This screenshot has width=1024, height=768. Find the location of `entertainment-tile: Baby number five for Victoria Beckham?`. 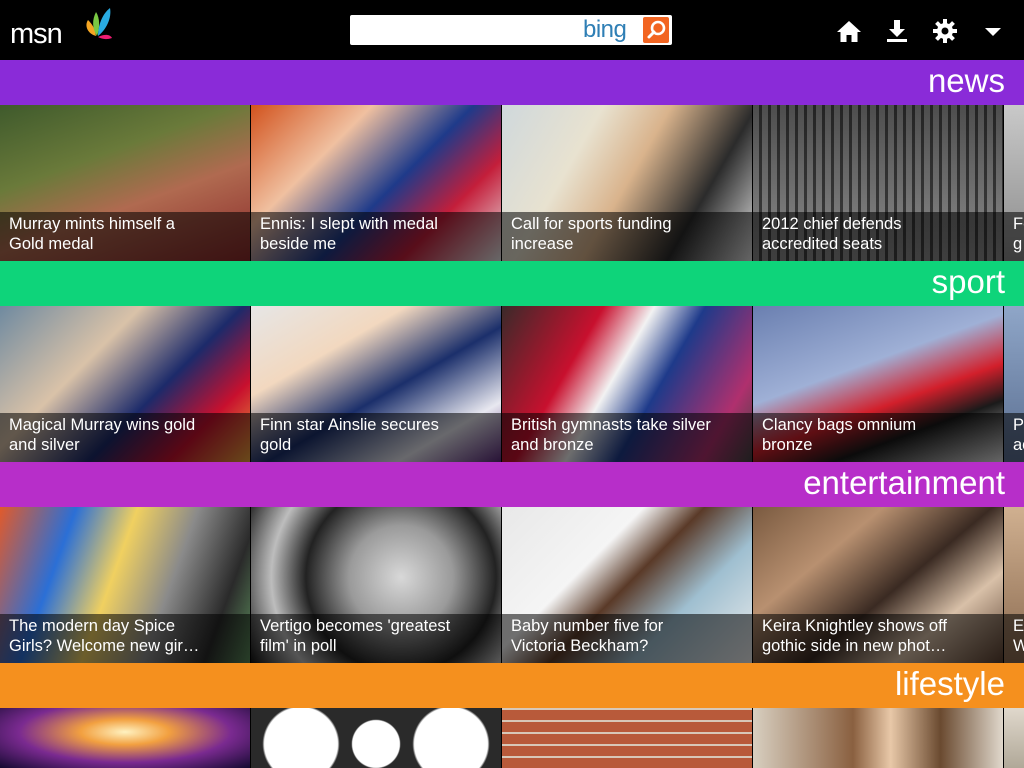

entertainment-tile: Baby number five for Victoria Beckham? is located at coordinates (627, 585).